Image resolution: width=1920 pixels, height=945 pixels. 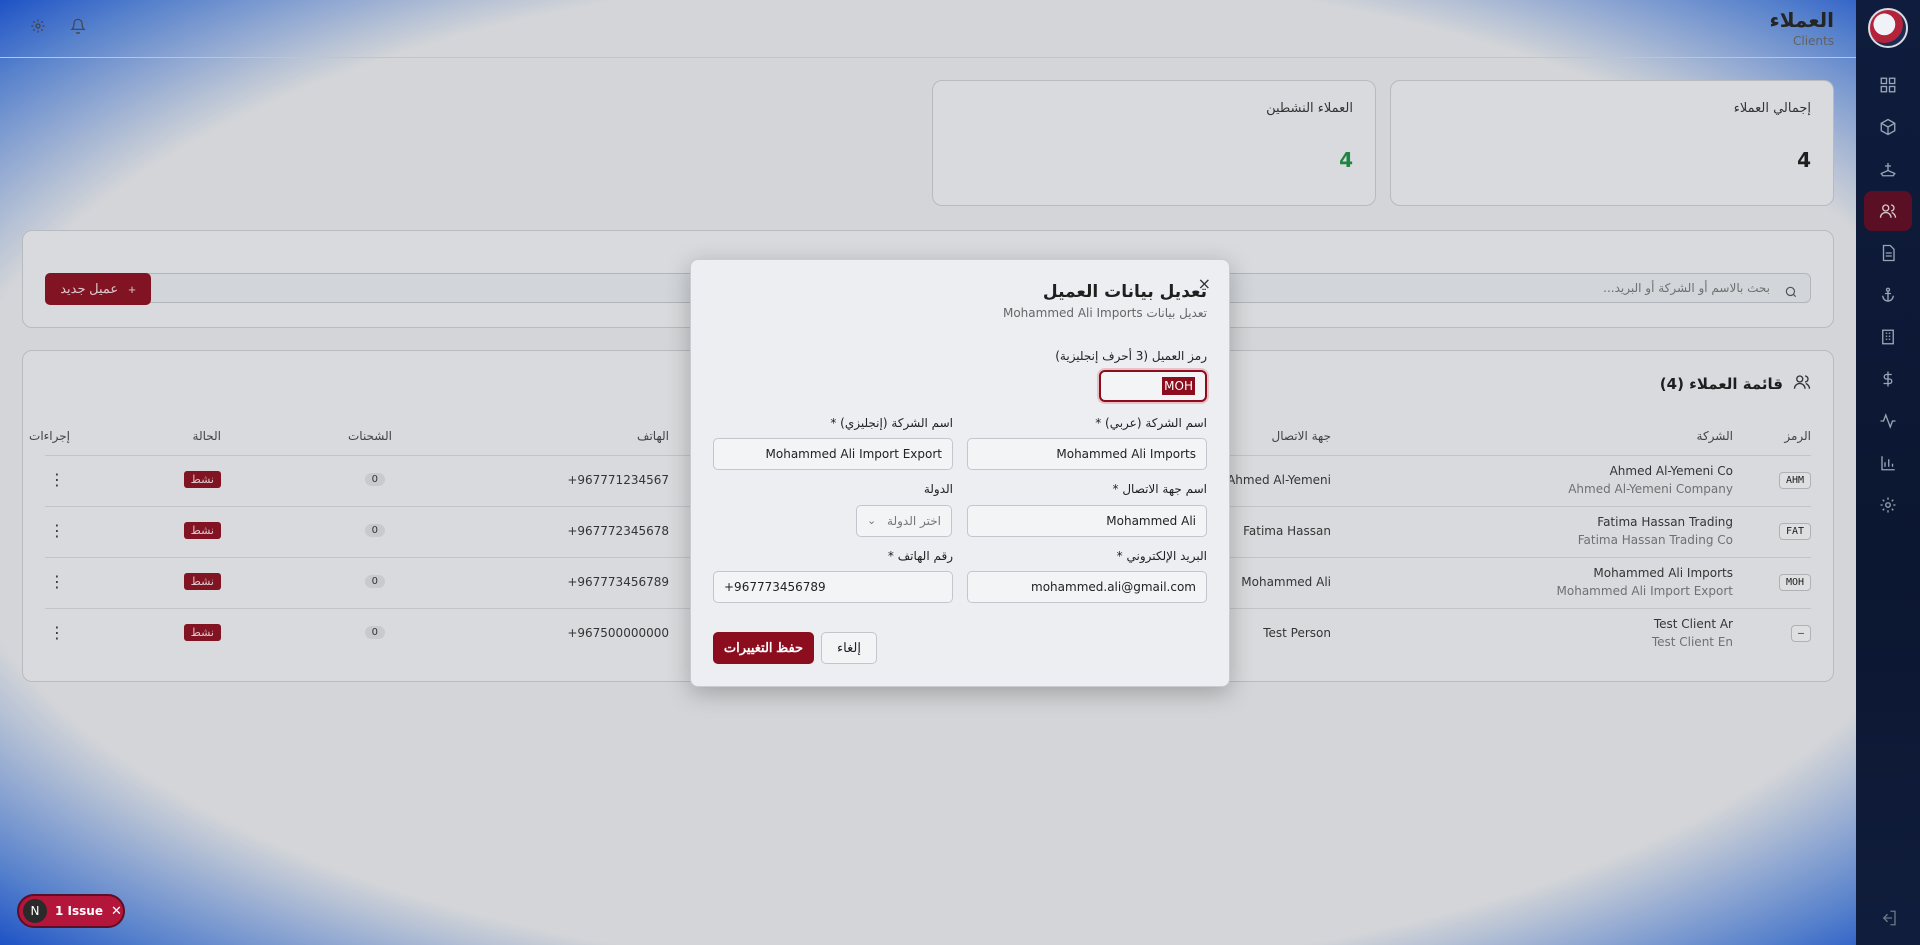 I want to click on client-code-value: MOH, so click(x=1178, y=386).